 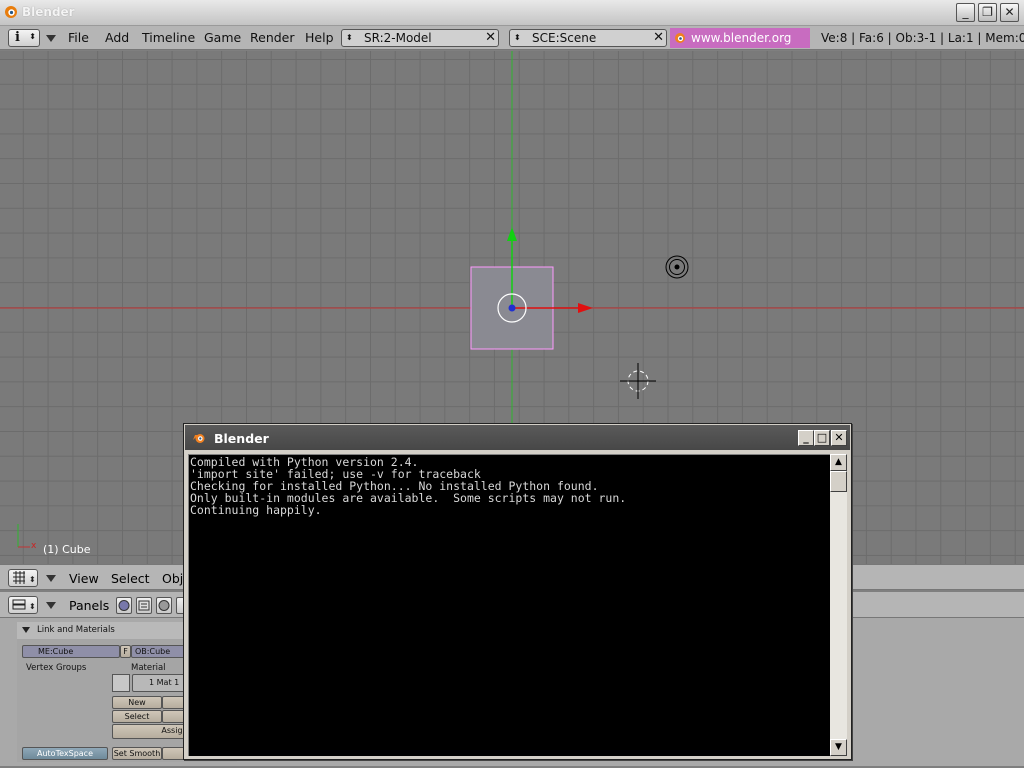 What do you see at coordinates (517, 437) in the screenshot?
I see `console-titlebar: Blender _ □ ✕` at bounding box center [517, 437].